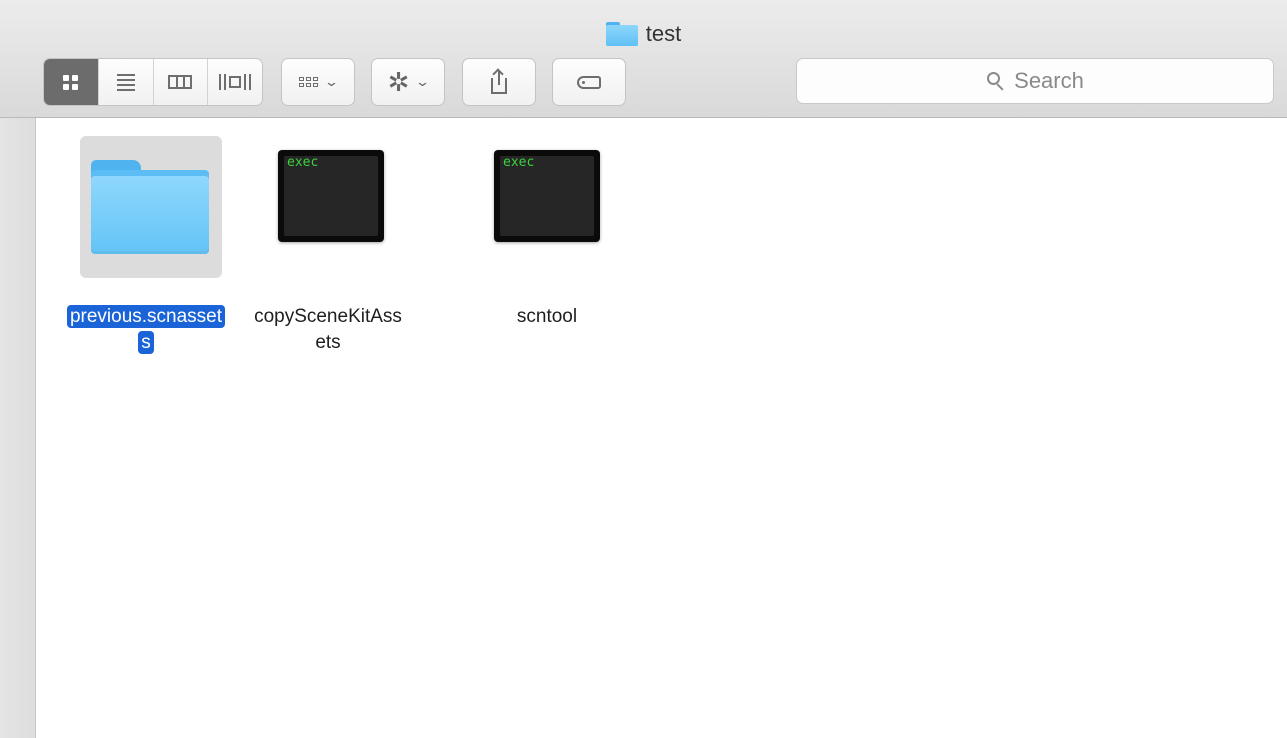 The image size is (1287, 738). I want to click on icon-view-button, so click(71, 82).